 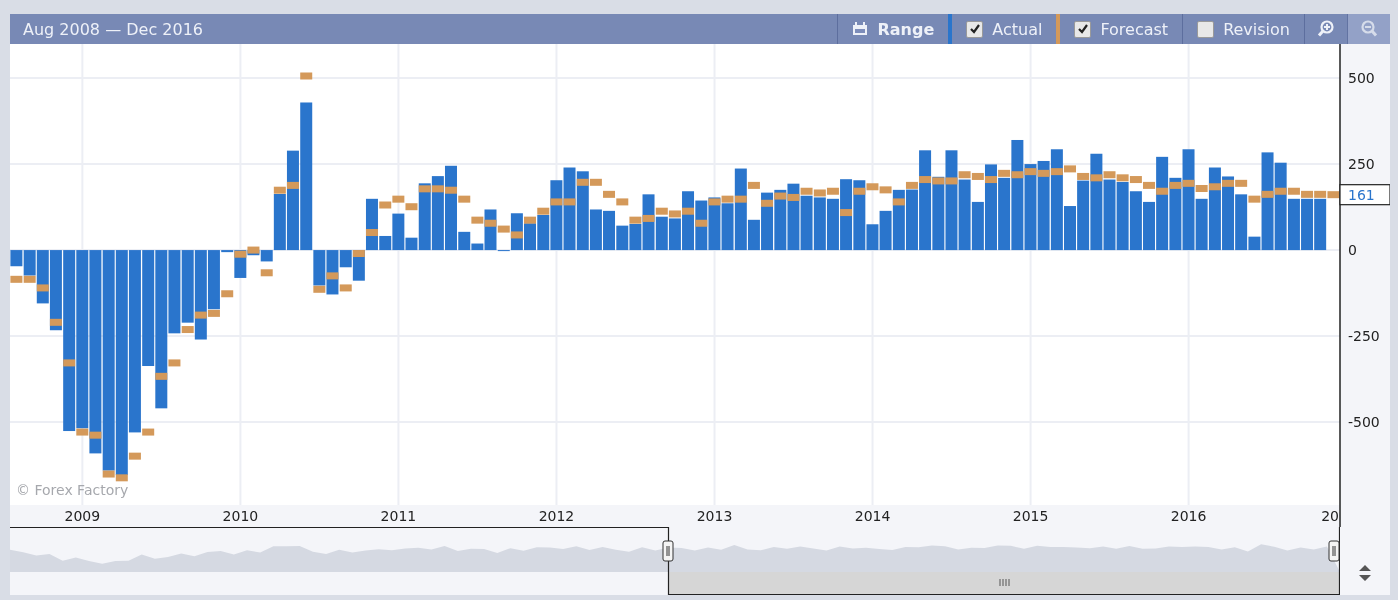 What do you see at coordinates (1030, 516) in the screenshot?
I see `x-axis-label: 2015` at bounding box center [1030, 516].